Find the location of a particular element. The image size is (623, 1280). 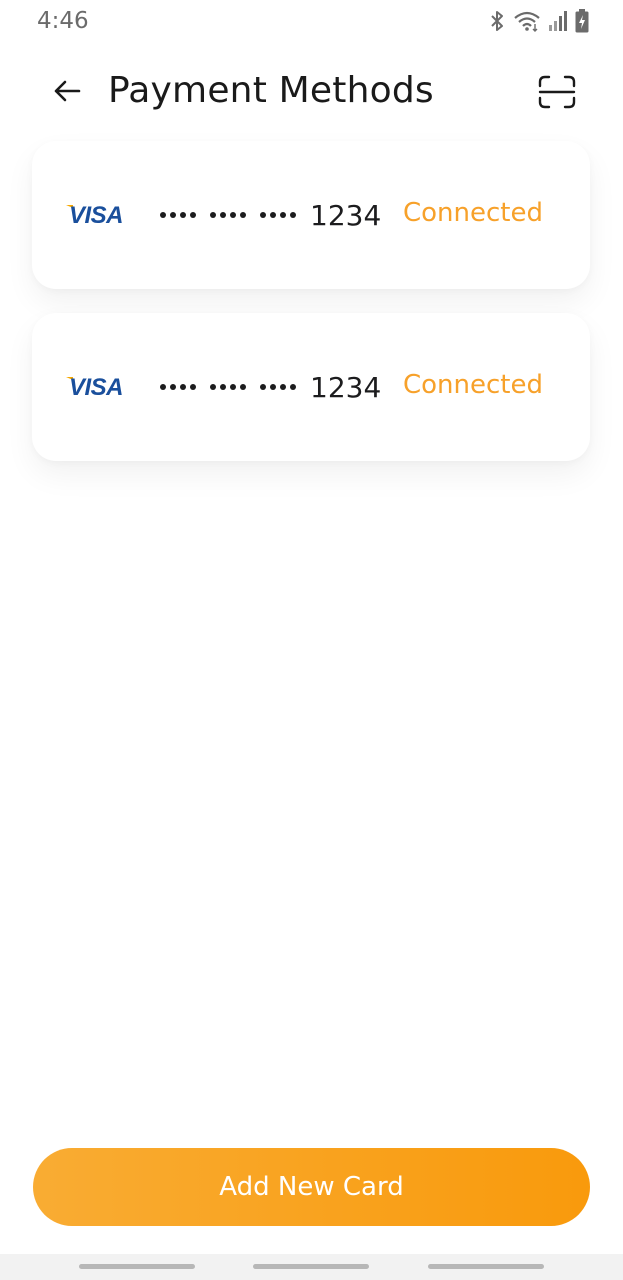

status-icons is located at coordinates (538, 21).